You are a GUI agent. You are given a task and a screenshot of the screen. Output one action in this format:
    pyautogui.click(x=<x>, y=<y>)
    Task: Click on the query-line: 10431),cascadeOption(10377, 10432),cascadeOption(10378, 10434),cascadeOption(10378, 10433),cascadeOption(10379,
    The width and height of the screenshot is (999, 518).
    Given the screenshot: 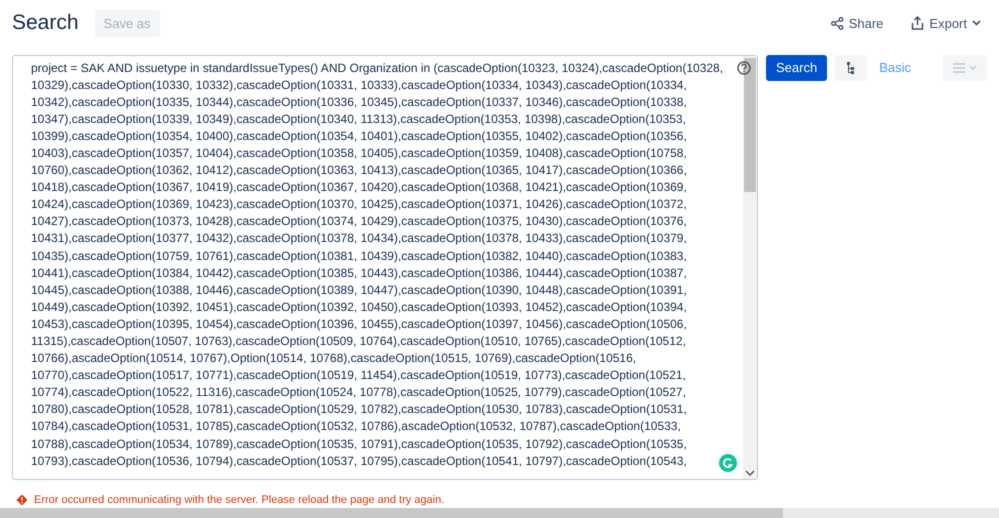 What is the action you would take?
    pyautogui.click(x=359, y=239)
    